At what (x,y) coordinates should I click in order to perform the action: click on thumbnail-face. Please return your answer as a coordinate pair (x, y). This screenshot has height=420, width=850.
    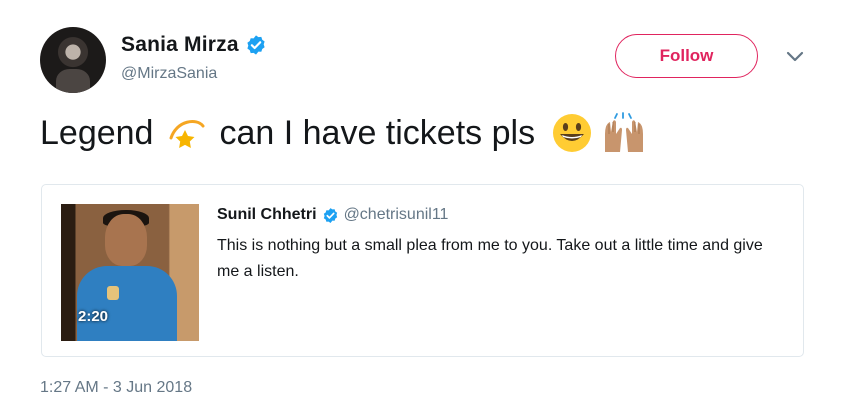
    Looking at the image, I should click on (126, 240).